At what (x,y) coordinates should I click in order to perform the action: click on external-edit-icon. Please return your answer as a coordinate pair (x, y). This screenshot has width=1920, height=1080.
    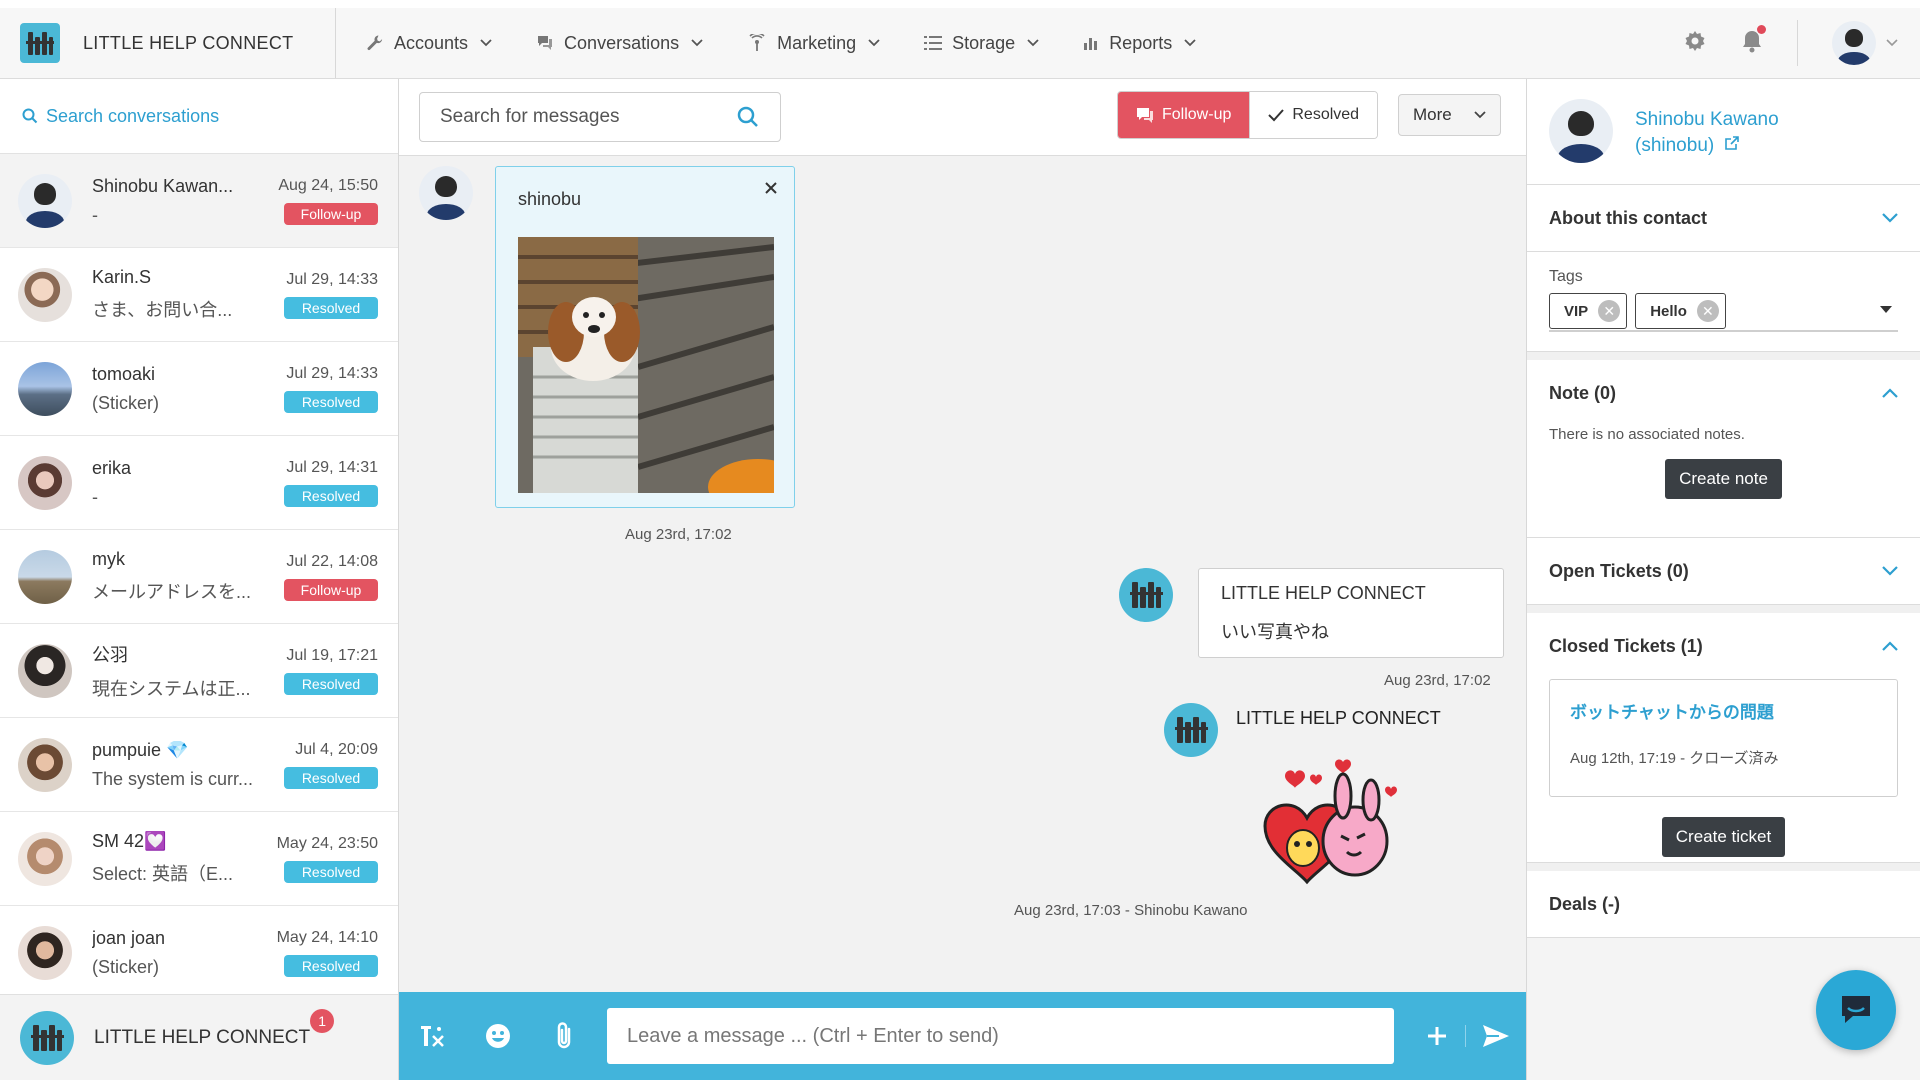
    Looking at the image, I should click on (1732, 143).